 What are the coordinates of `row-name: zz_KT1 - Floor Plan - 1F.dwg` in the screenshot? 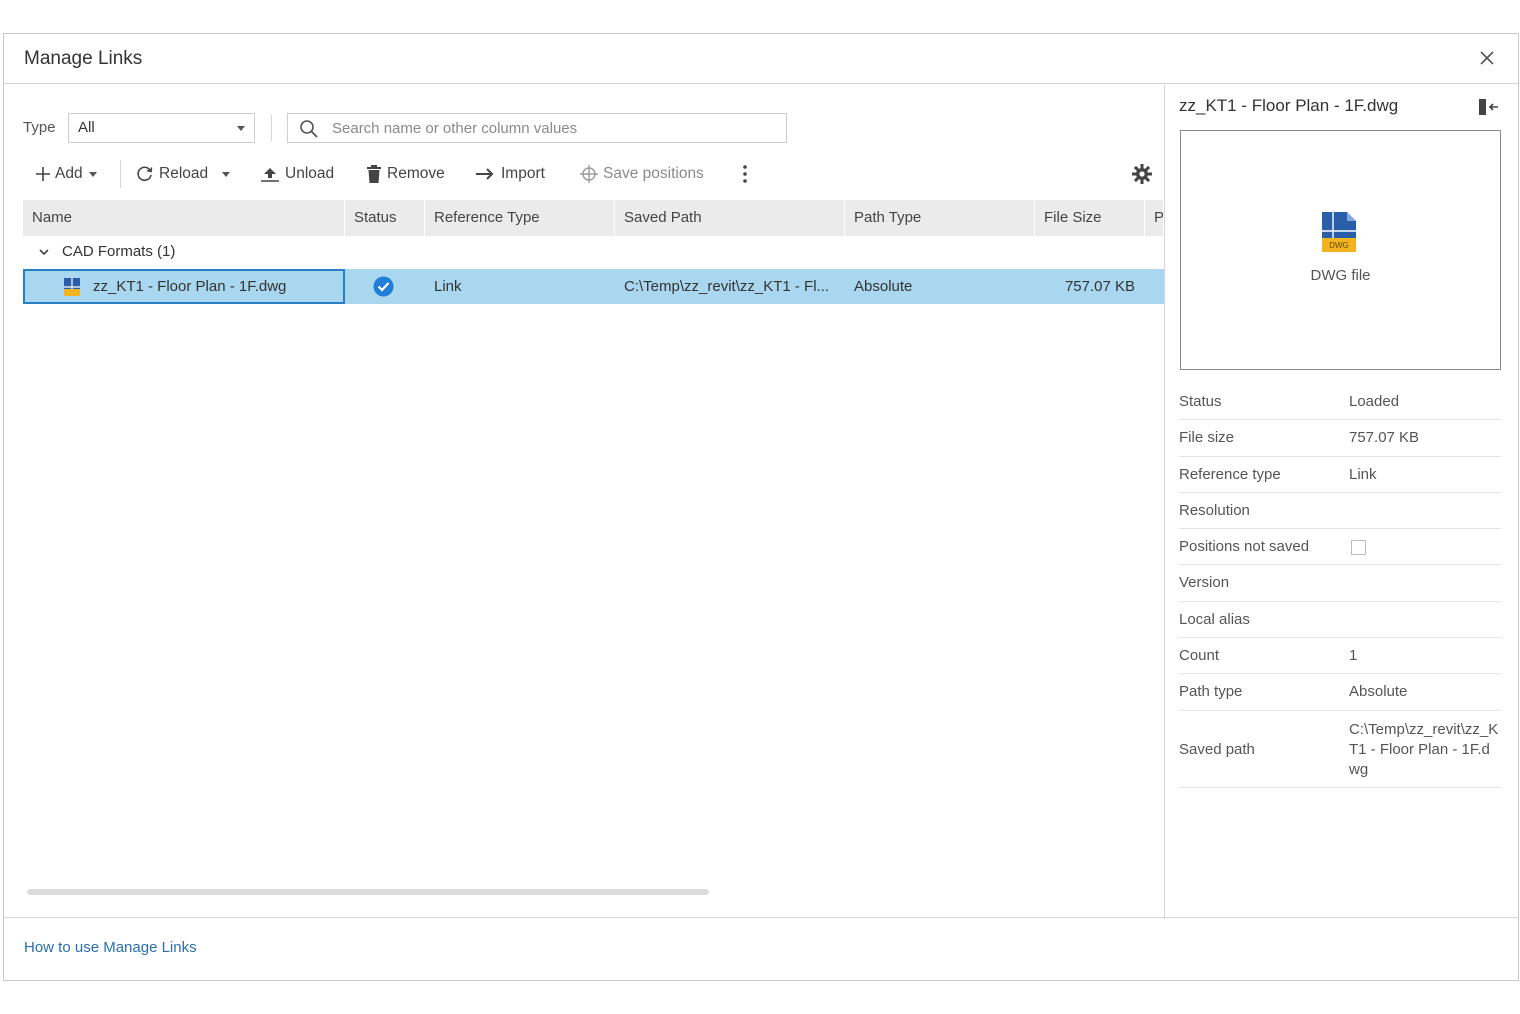 It's located at (190, 286).